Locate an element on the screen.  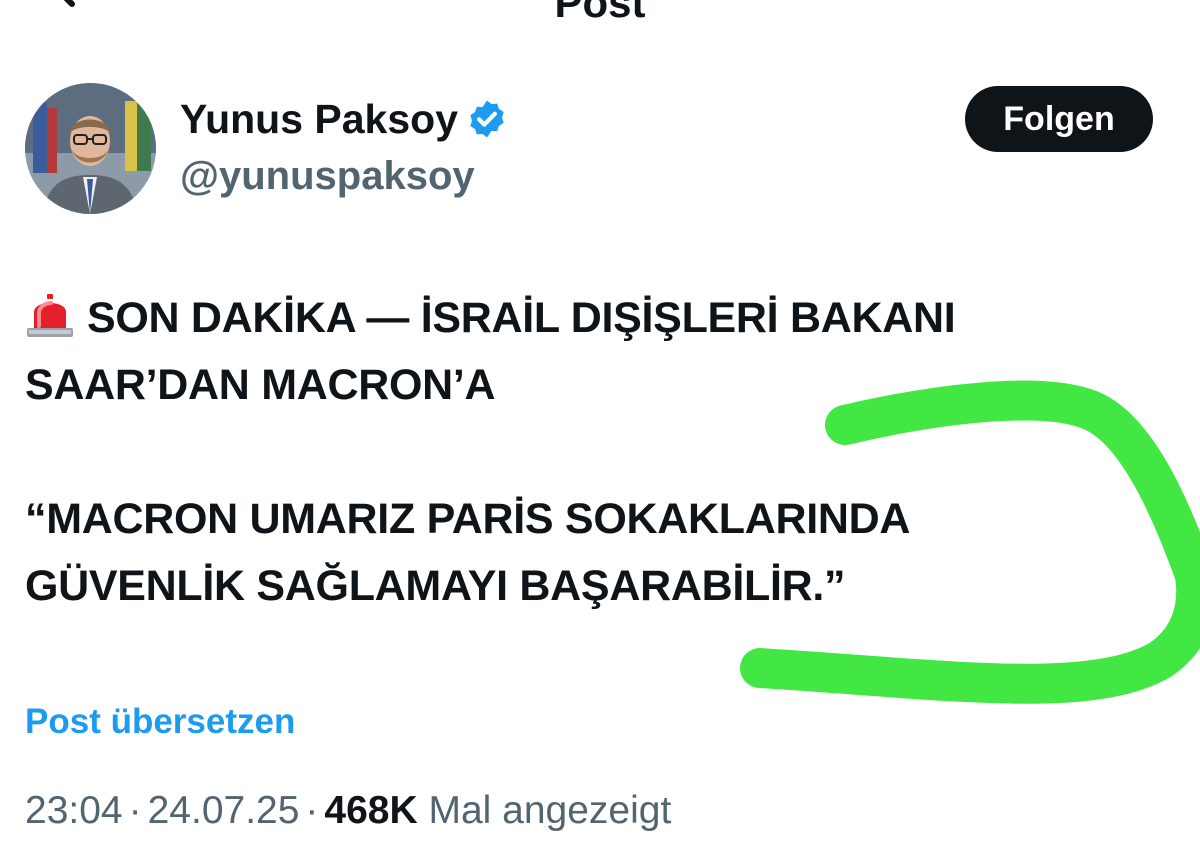
post-meta: 23:04 · 24.07.25 · 468K Mal angezeigt is located at coordinates (348, 811).